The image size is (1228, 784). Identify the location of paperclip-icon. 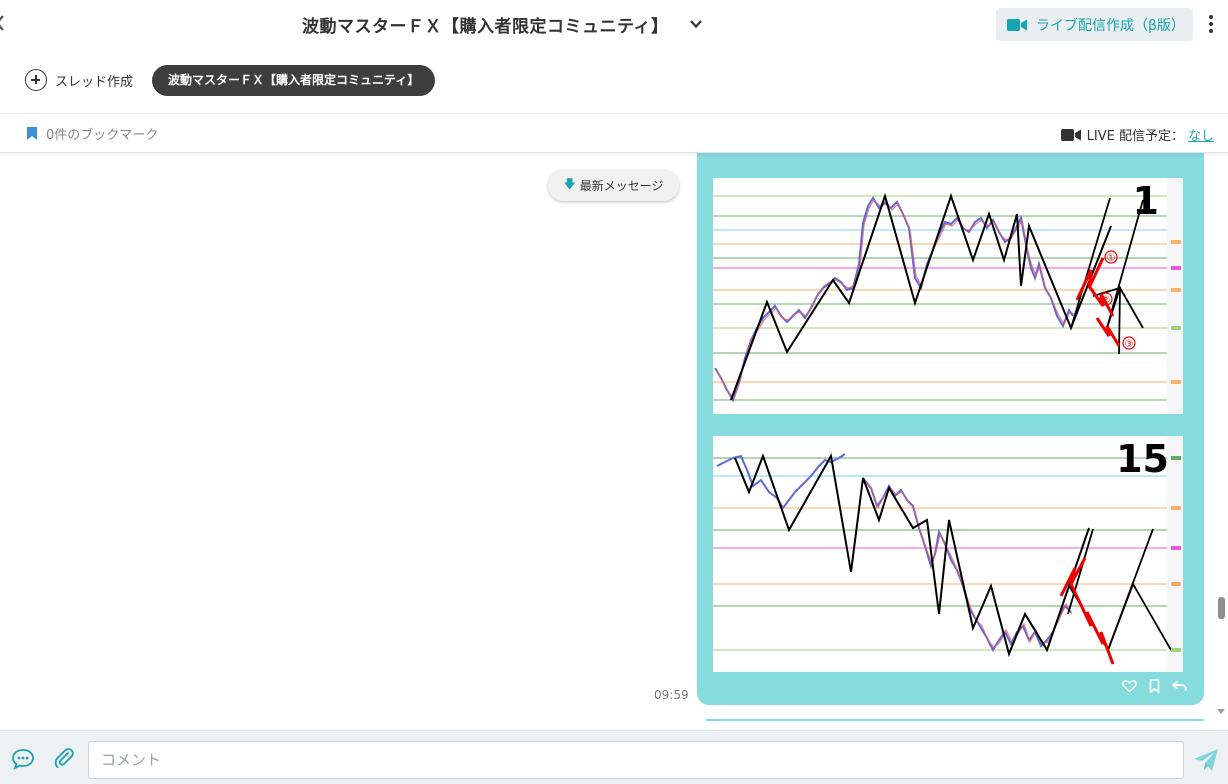
(64, 758).